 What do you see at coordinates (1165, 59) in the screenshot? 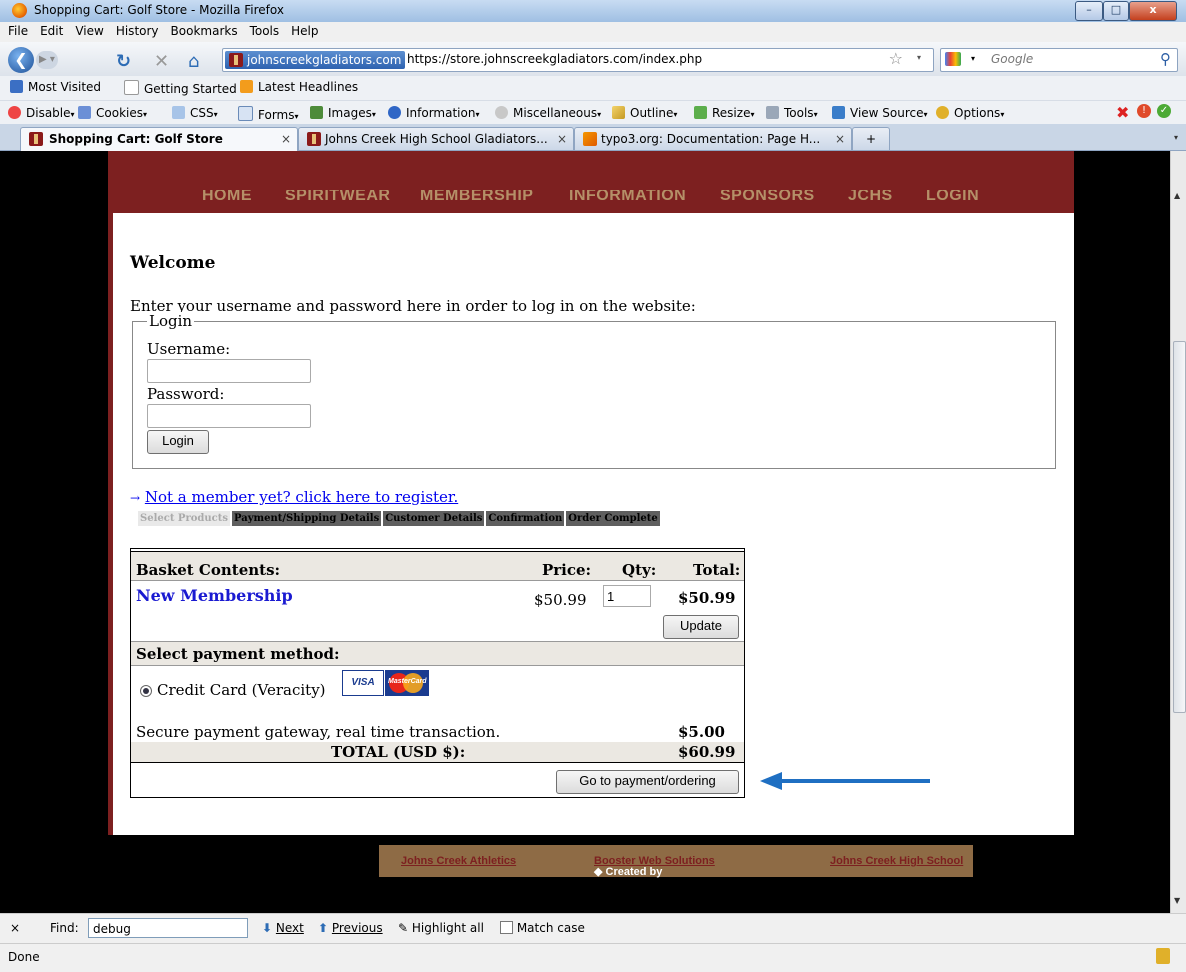
I see `search-icon: ⚲` at bounding box center [1165, 59].